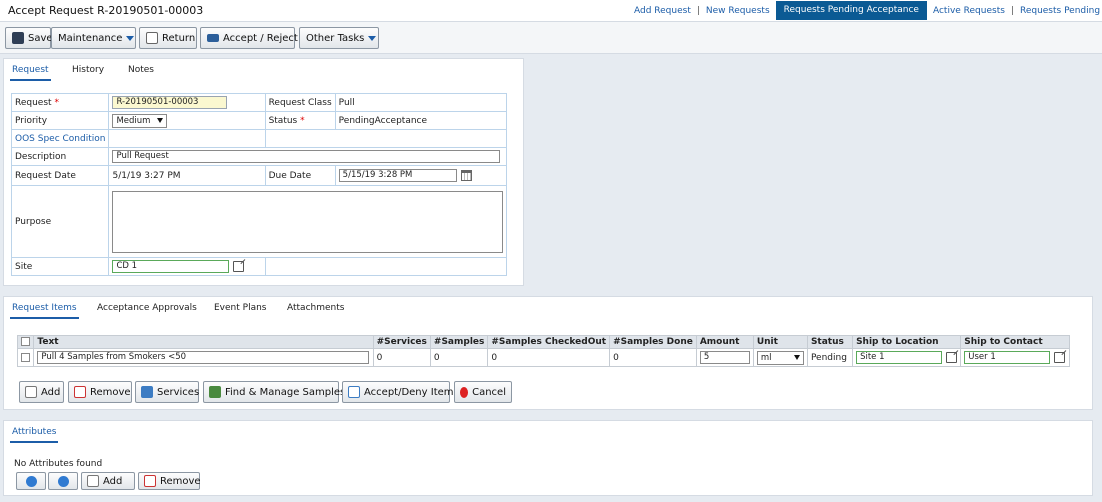 The width and height of the screenshot is (1102, 502). What do you see at coordinates (483, 392) in the screenshot?
I see `cancel-item-button: Cancel` at bounding box center [483, 392].